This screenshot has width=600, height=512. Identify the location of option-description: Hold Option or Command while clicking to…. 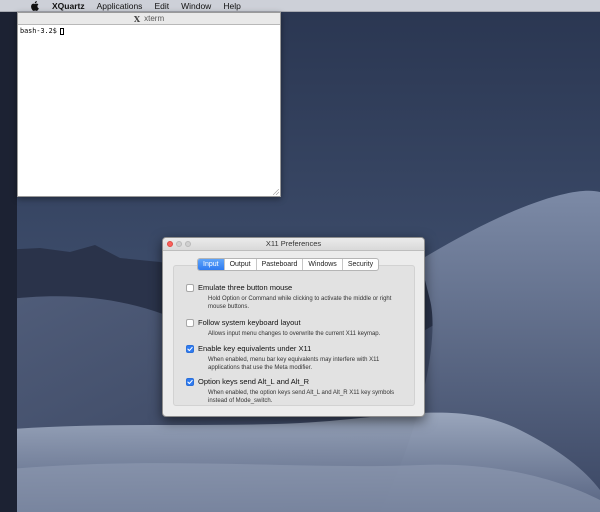
(300, 303).